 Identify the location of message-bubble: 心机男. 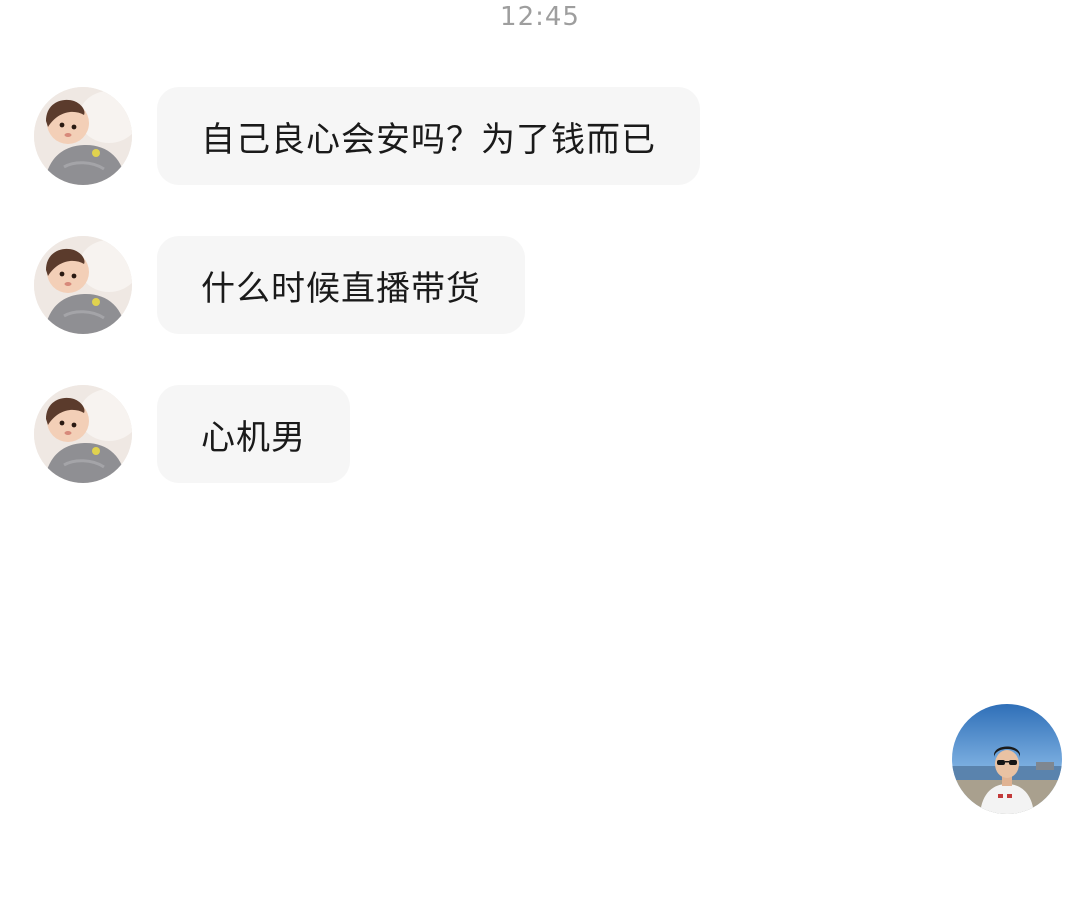
(253, 434).